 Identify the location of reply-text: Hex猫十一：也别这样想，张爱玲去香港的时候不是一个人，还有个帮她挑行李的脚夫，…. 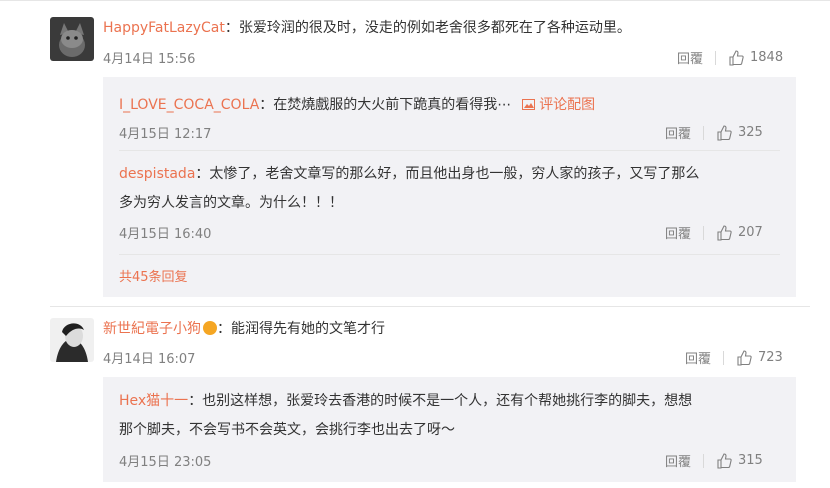
(406, 401).